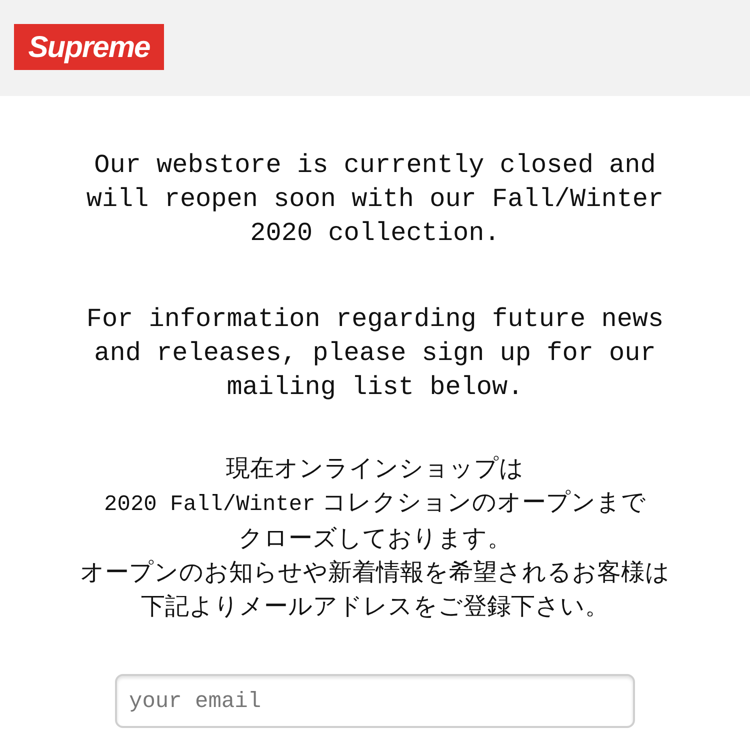 This screenshot has width=750, height=750. What do you see at coordinates (89, 47) in the screenshot?
I see `logo: Supreme` at bounding box center [89, 47].